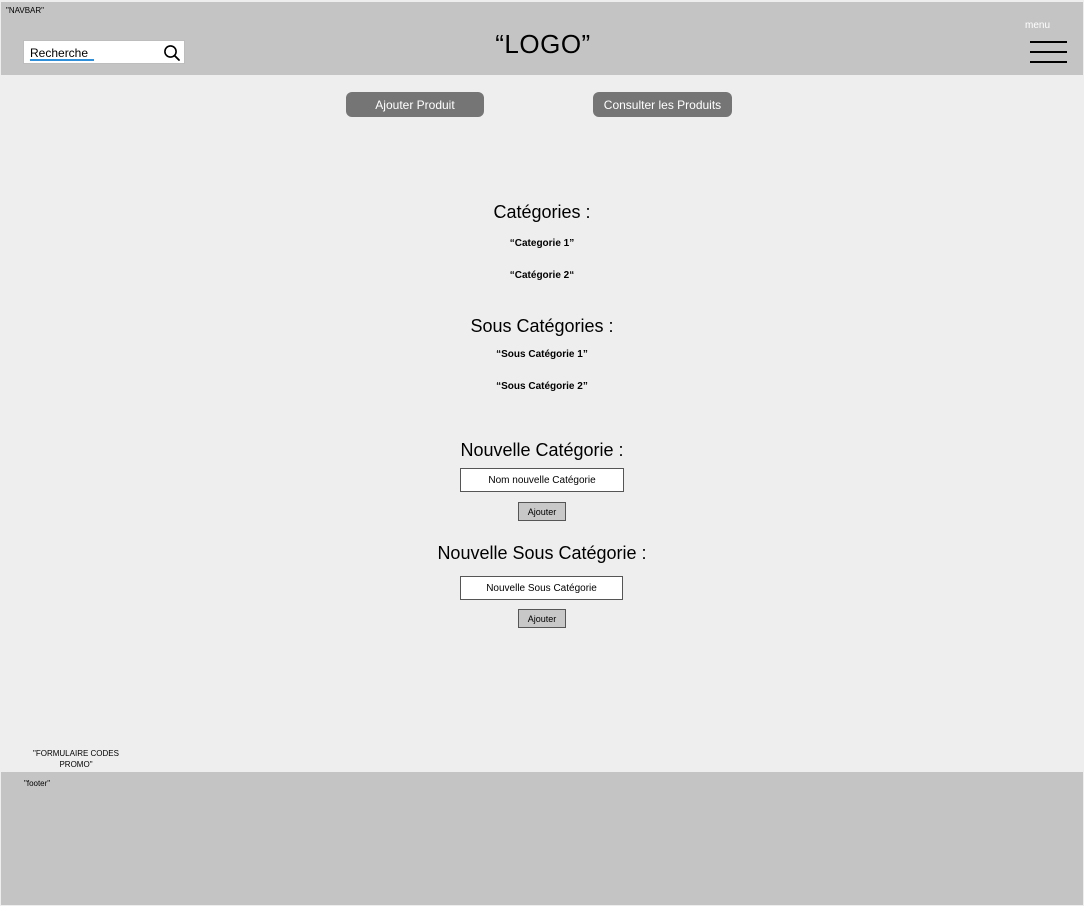 This screenshot has width=1084, height=906. I want to click on logo: “LOGO”, so click(543, 44).